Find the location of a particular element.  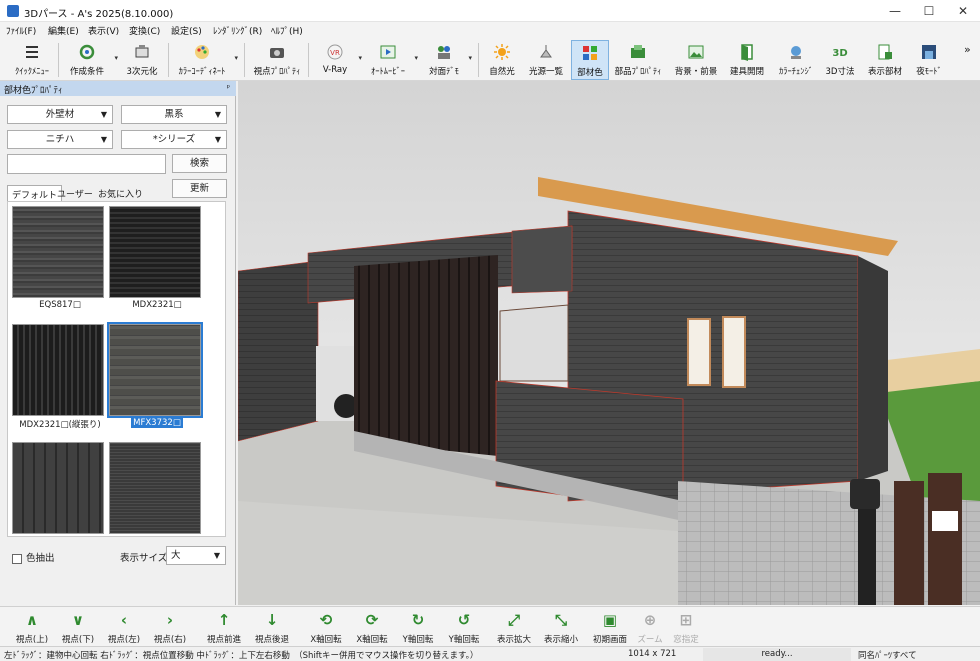

maximize-button: ☐ is located at coordinates (929, 11).